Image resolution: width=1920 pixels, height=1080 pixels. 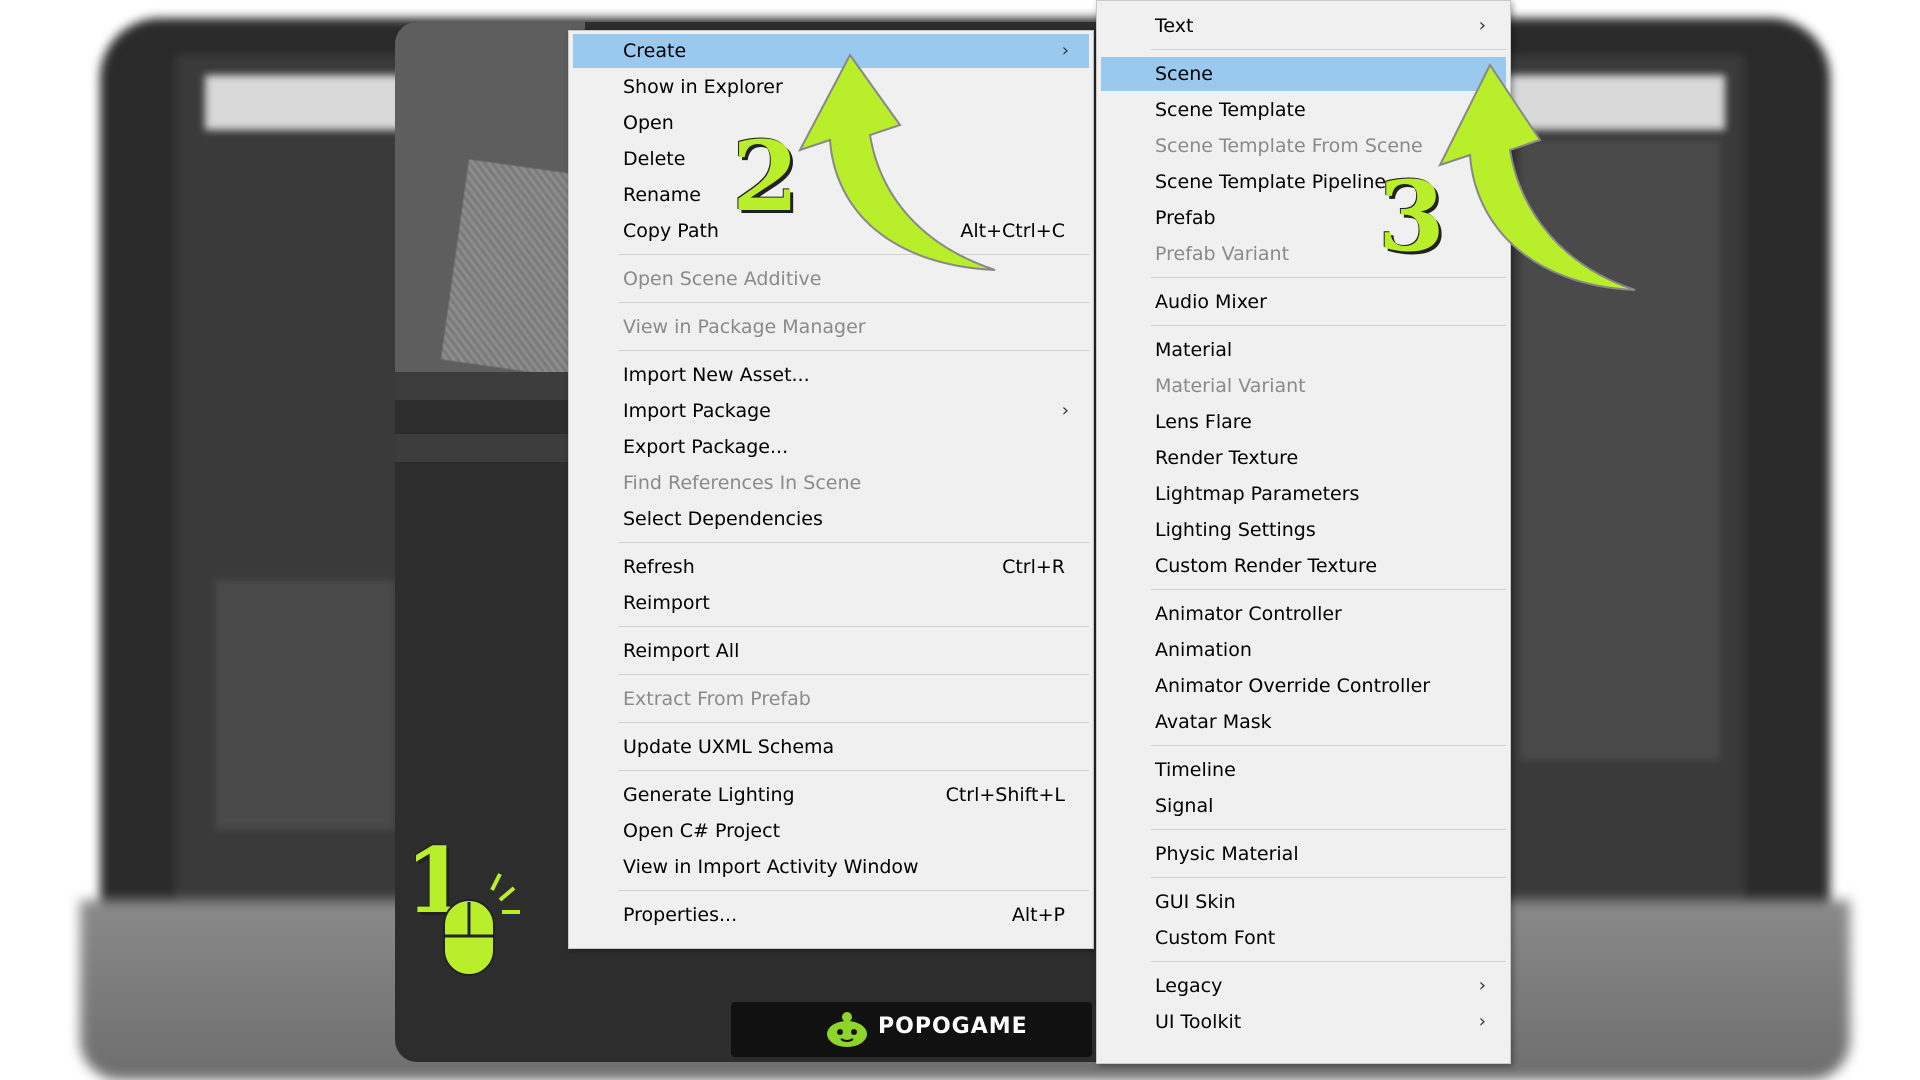 What do you see at coordinates (723, 519) in the screenshot?
I see `menu-item-label: Select Dependencies` at bounding box center [723, 519].